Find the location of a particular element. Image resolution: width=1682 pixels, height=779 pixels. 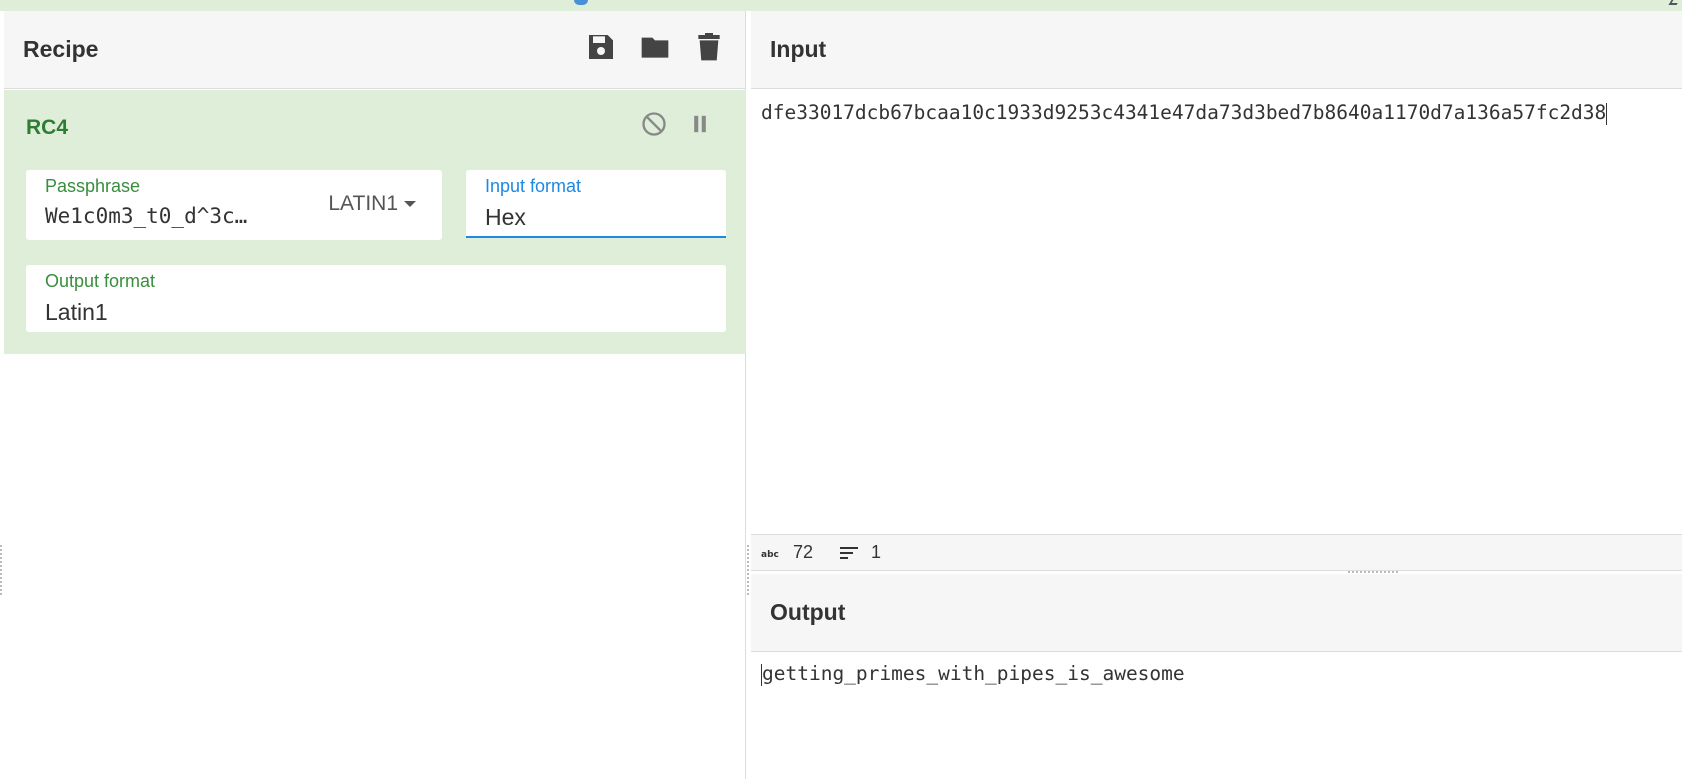

top-indicator is located at coordinates (581, 2).